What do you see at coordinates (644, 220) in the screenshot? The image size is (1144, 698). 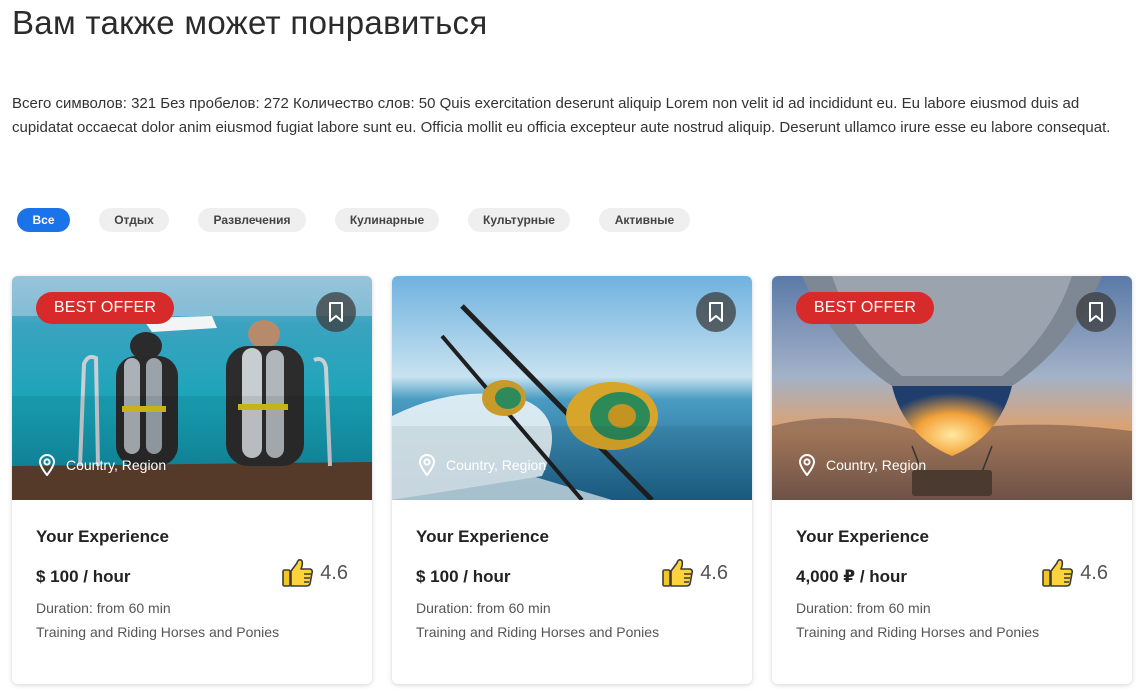 I see `filter-chip-active: Активные` at bounding box center [644, 220].